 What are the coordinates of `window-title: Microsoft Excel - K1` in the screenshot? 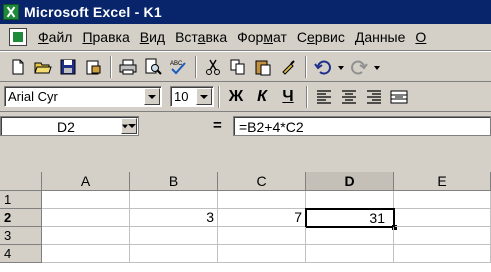 It's located at (93, 12).